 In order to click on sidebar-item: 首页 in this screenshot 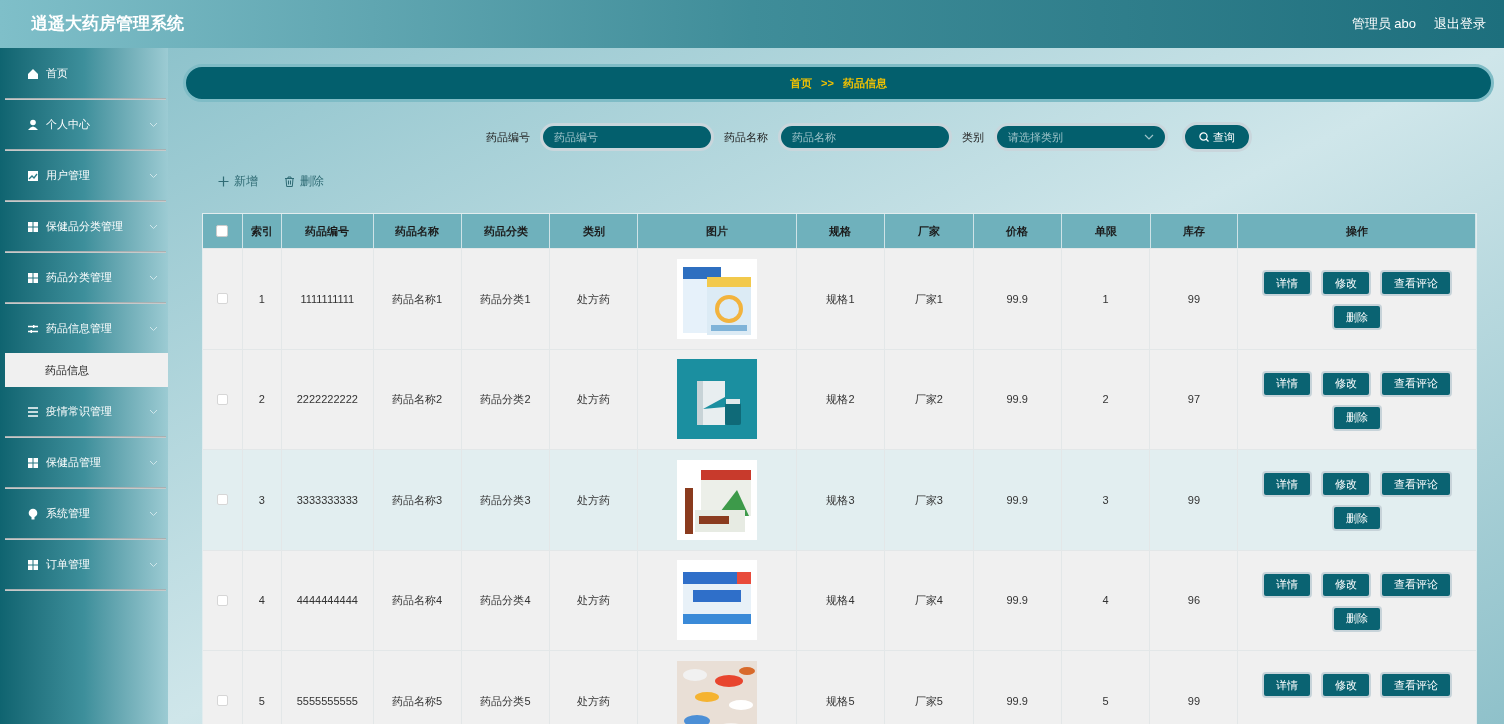, I will do `click(86, 73)`.